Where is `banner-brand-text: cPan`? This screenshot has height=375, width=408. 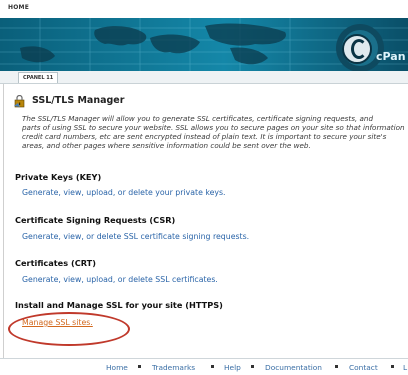 banner-brand-text: cPan is located at coordinates (391, 56).